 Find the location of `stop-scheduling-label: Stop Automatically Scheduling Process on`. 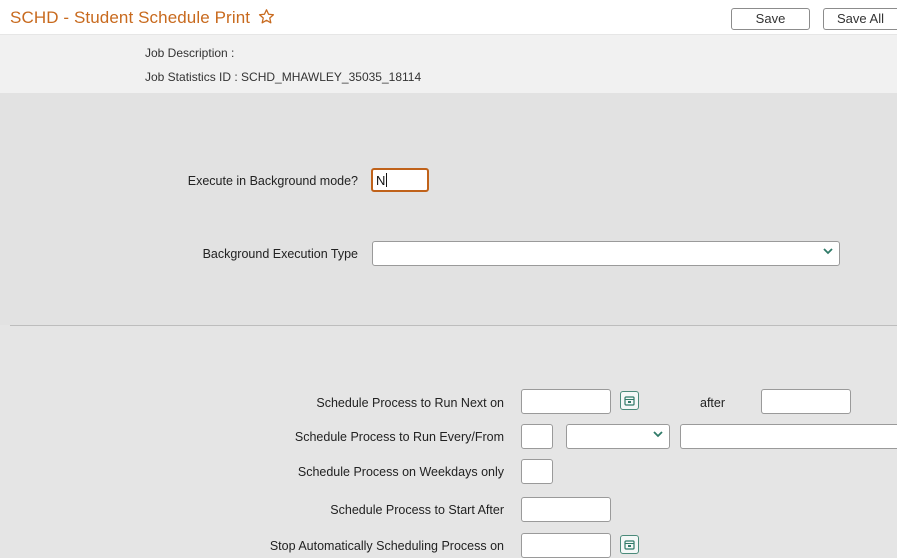

stop-scheduling-label: Stop Automatically Scheduling Process on is located at coordinates (386, 546).